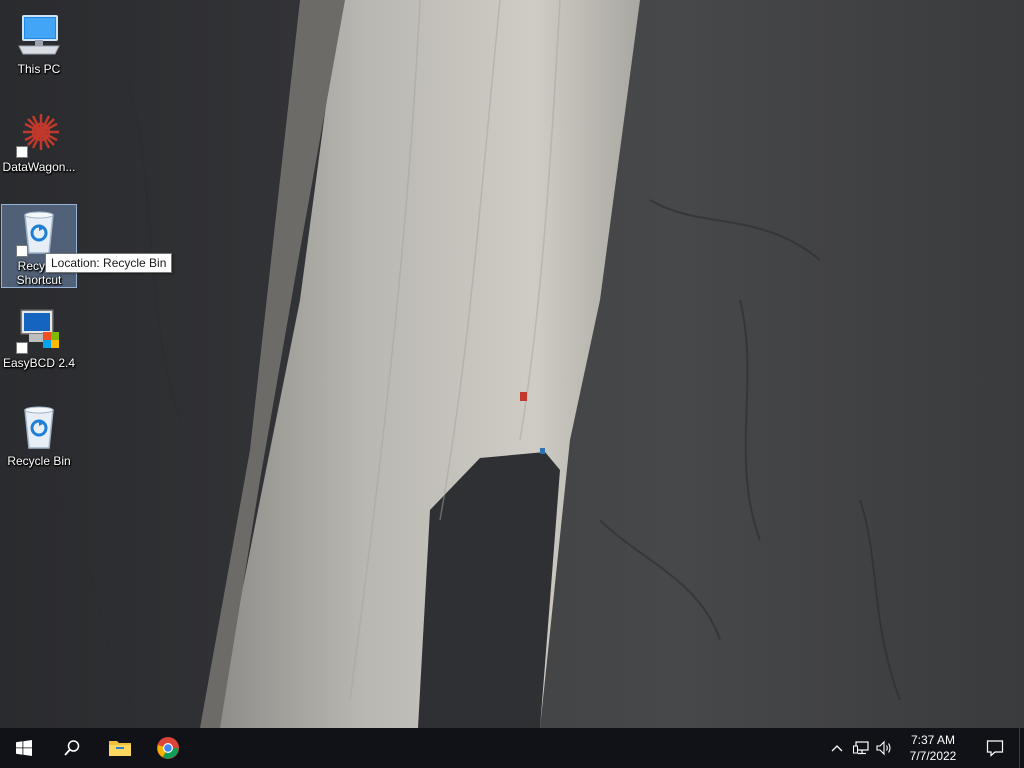 Image resolution: width=1024 pixels, height=768 pixels. Describe the element at coordinates (933, 756) in the screenshot. I see `clock-date: 7/7/2022` at that location.